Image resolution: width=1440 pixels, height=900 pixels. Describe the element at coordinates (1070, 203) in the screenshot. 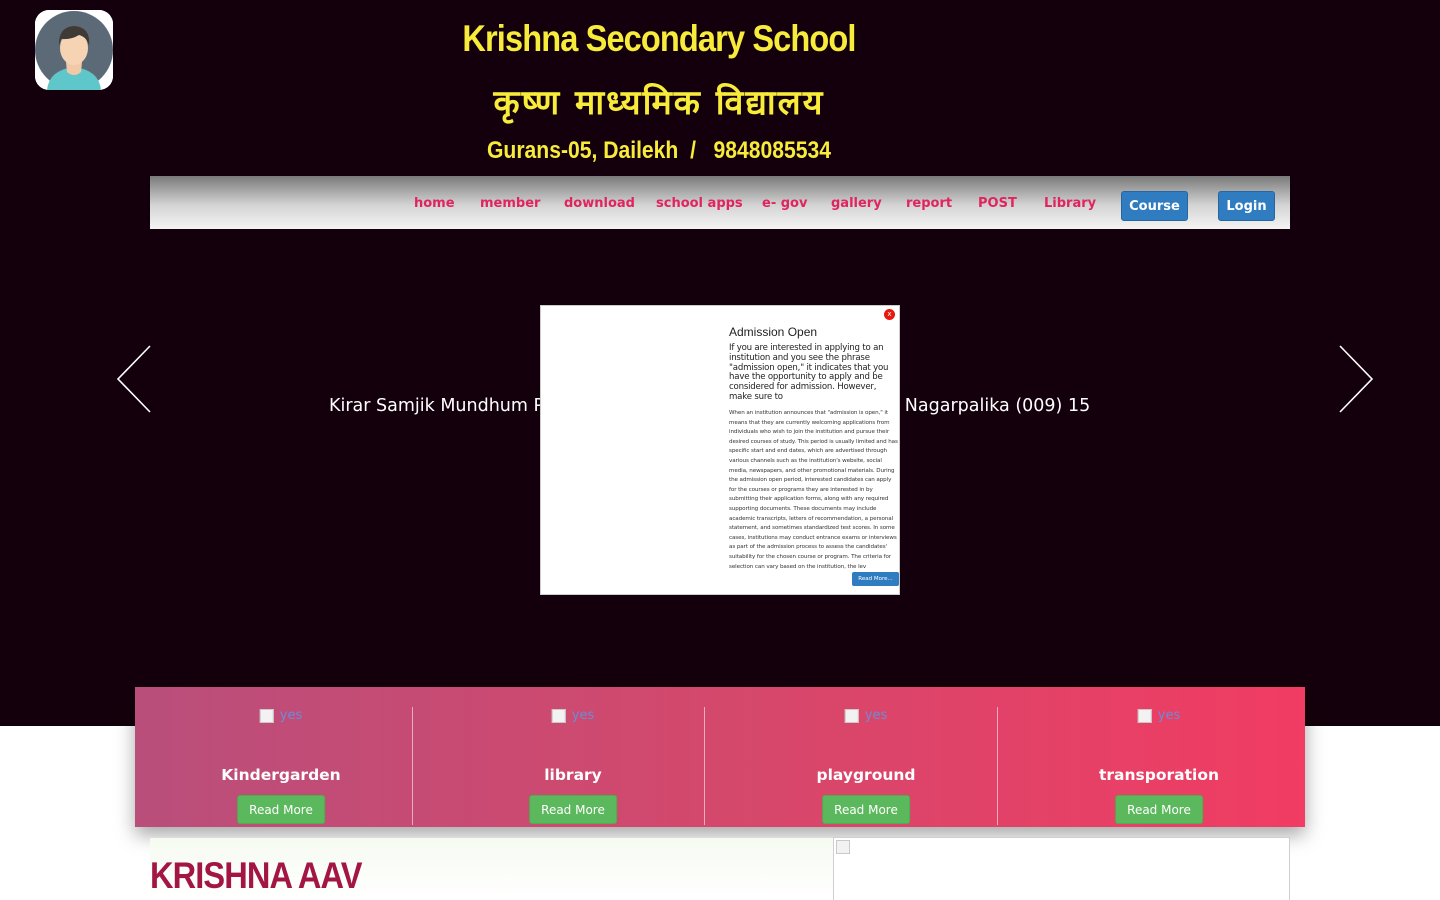

I see `nav-library: Library` at that location.